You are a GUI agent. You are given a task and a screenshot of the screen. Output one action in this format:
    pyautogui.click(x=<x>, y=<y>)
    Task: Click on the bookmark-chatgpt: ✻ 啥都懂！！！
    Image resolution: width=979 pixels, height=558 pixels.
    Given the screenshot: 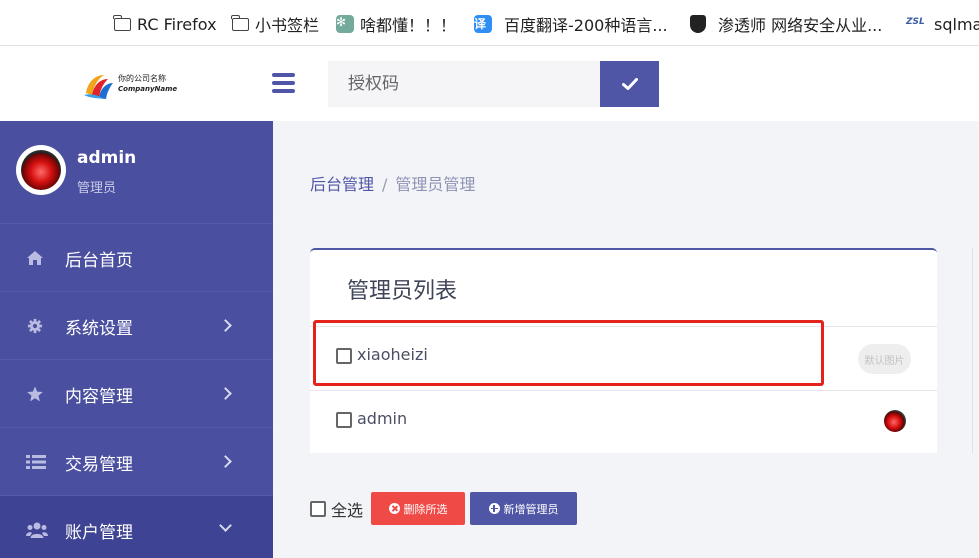 What is the action you would take?
    pyautogui.click(x=396, y=24)
    